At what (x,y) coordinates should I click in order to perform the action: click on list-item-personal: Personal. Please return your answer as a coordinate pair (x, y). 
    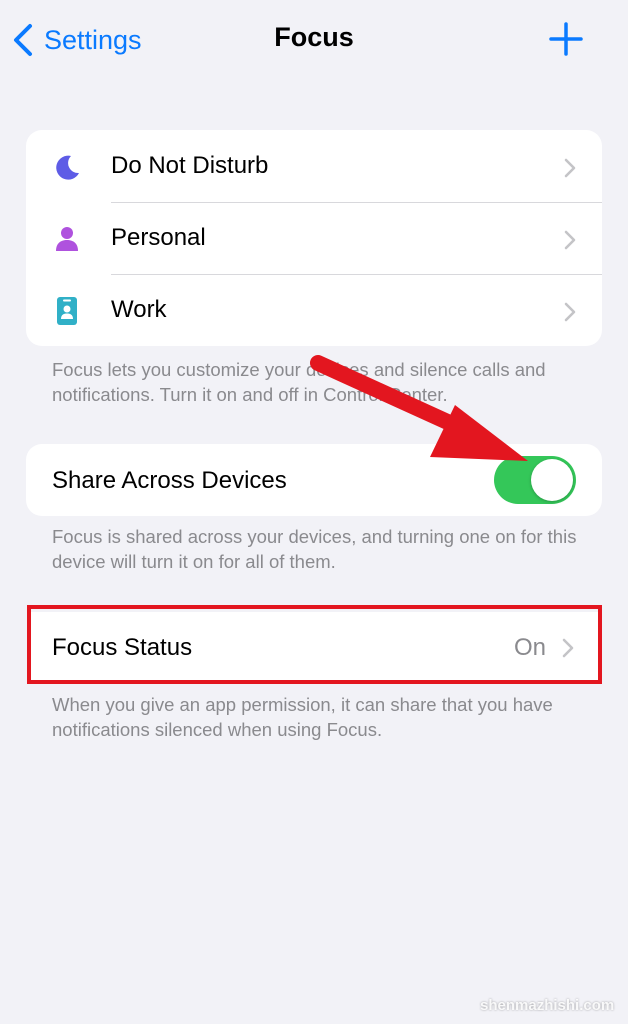
    Looking at the image, I should click on (314, 238).